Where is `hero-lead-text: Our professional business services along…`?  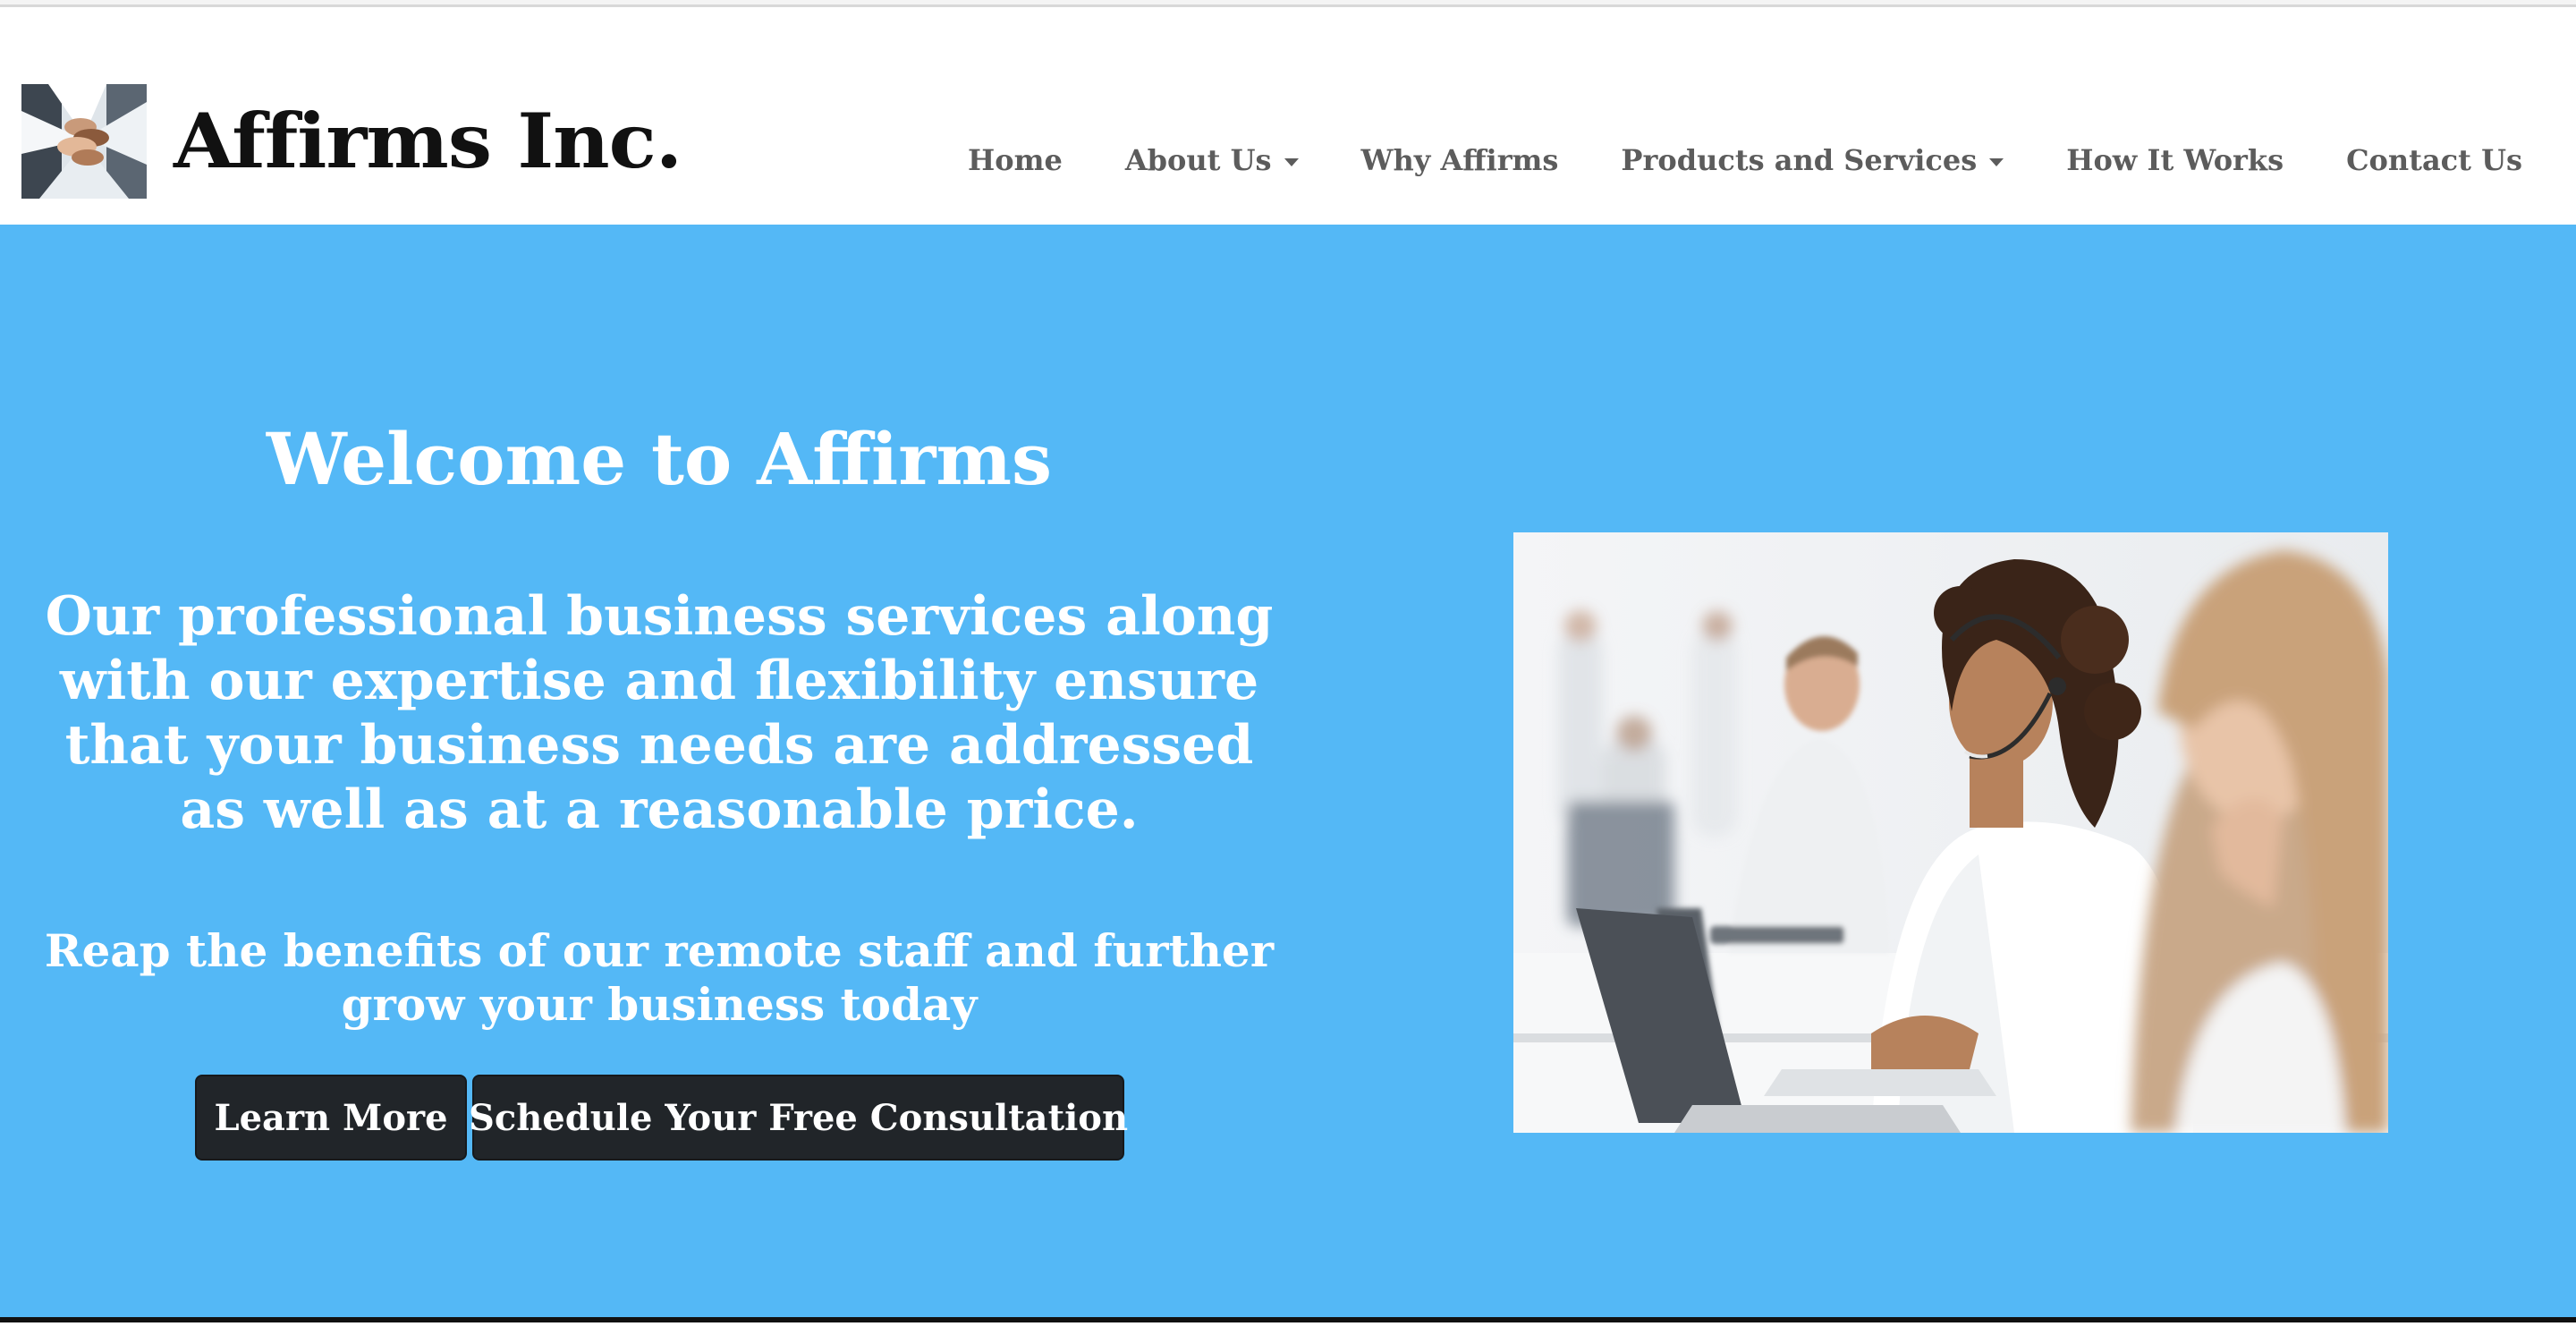
hero-lead-text: Our professional business services along… is located at coordinates (659, 713).